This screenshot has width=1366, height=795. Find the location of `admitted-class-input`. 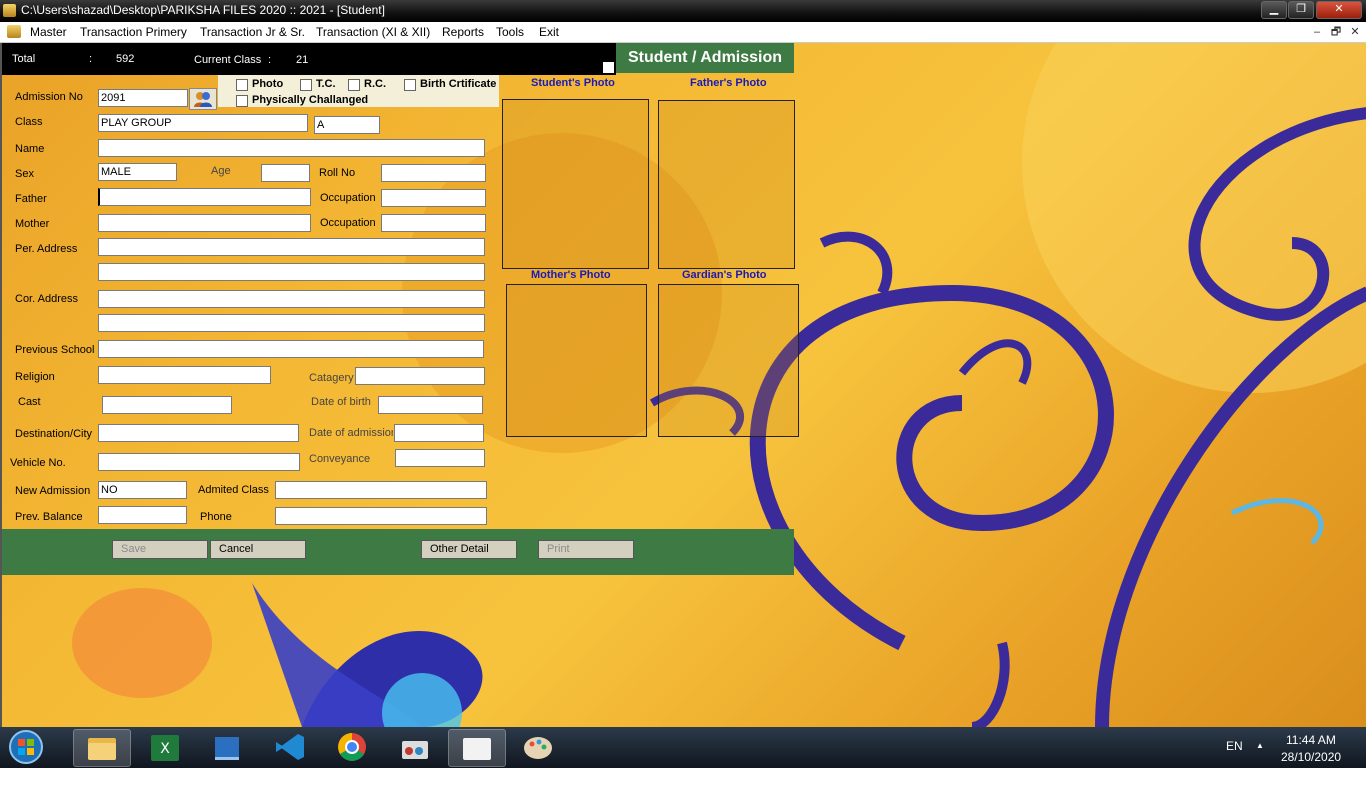

admitted-class-input is located at coordinates (381, 490).